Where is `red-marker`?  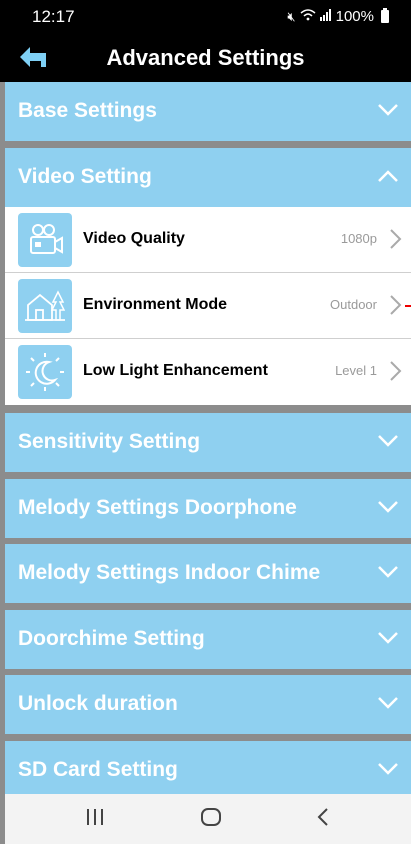 red-marker is located at coordinates (408, 306).